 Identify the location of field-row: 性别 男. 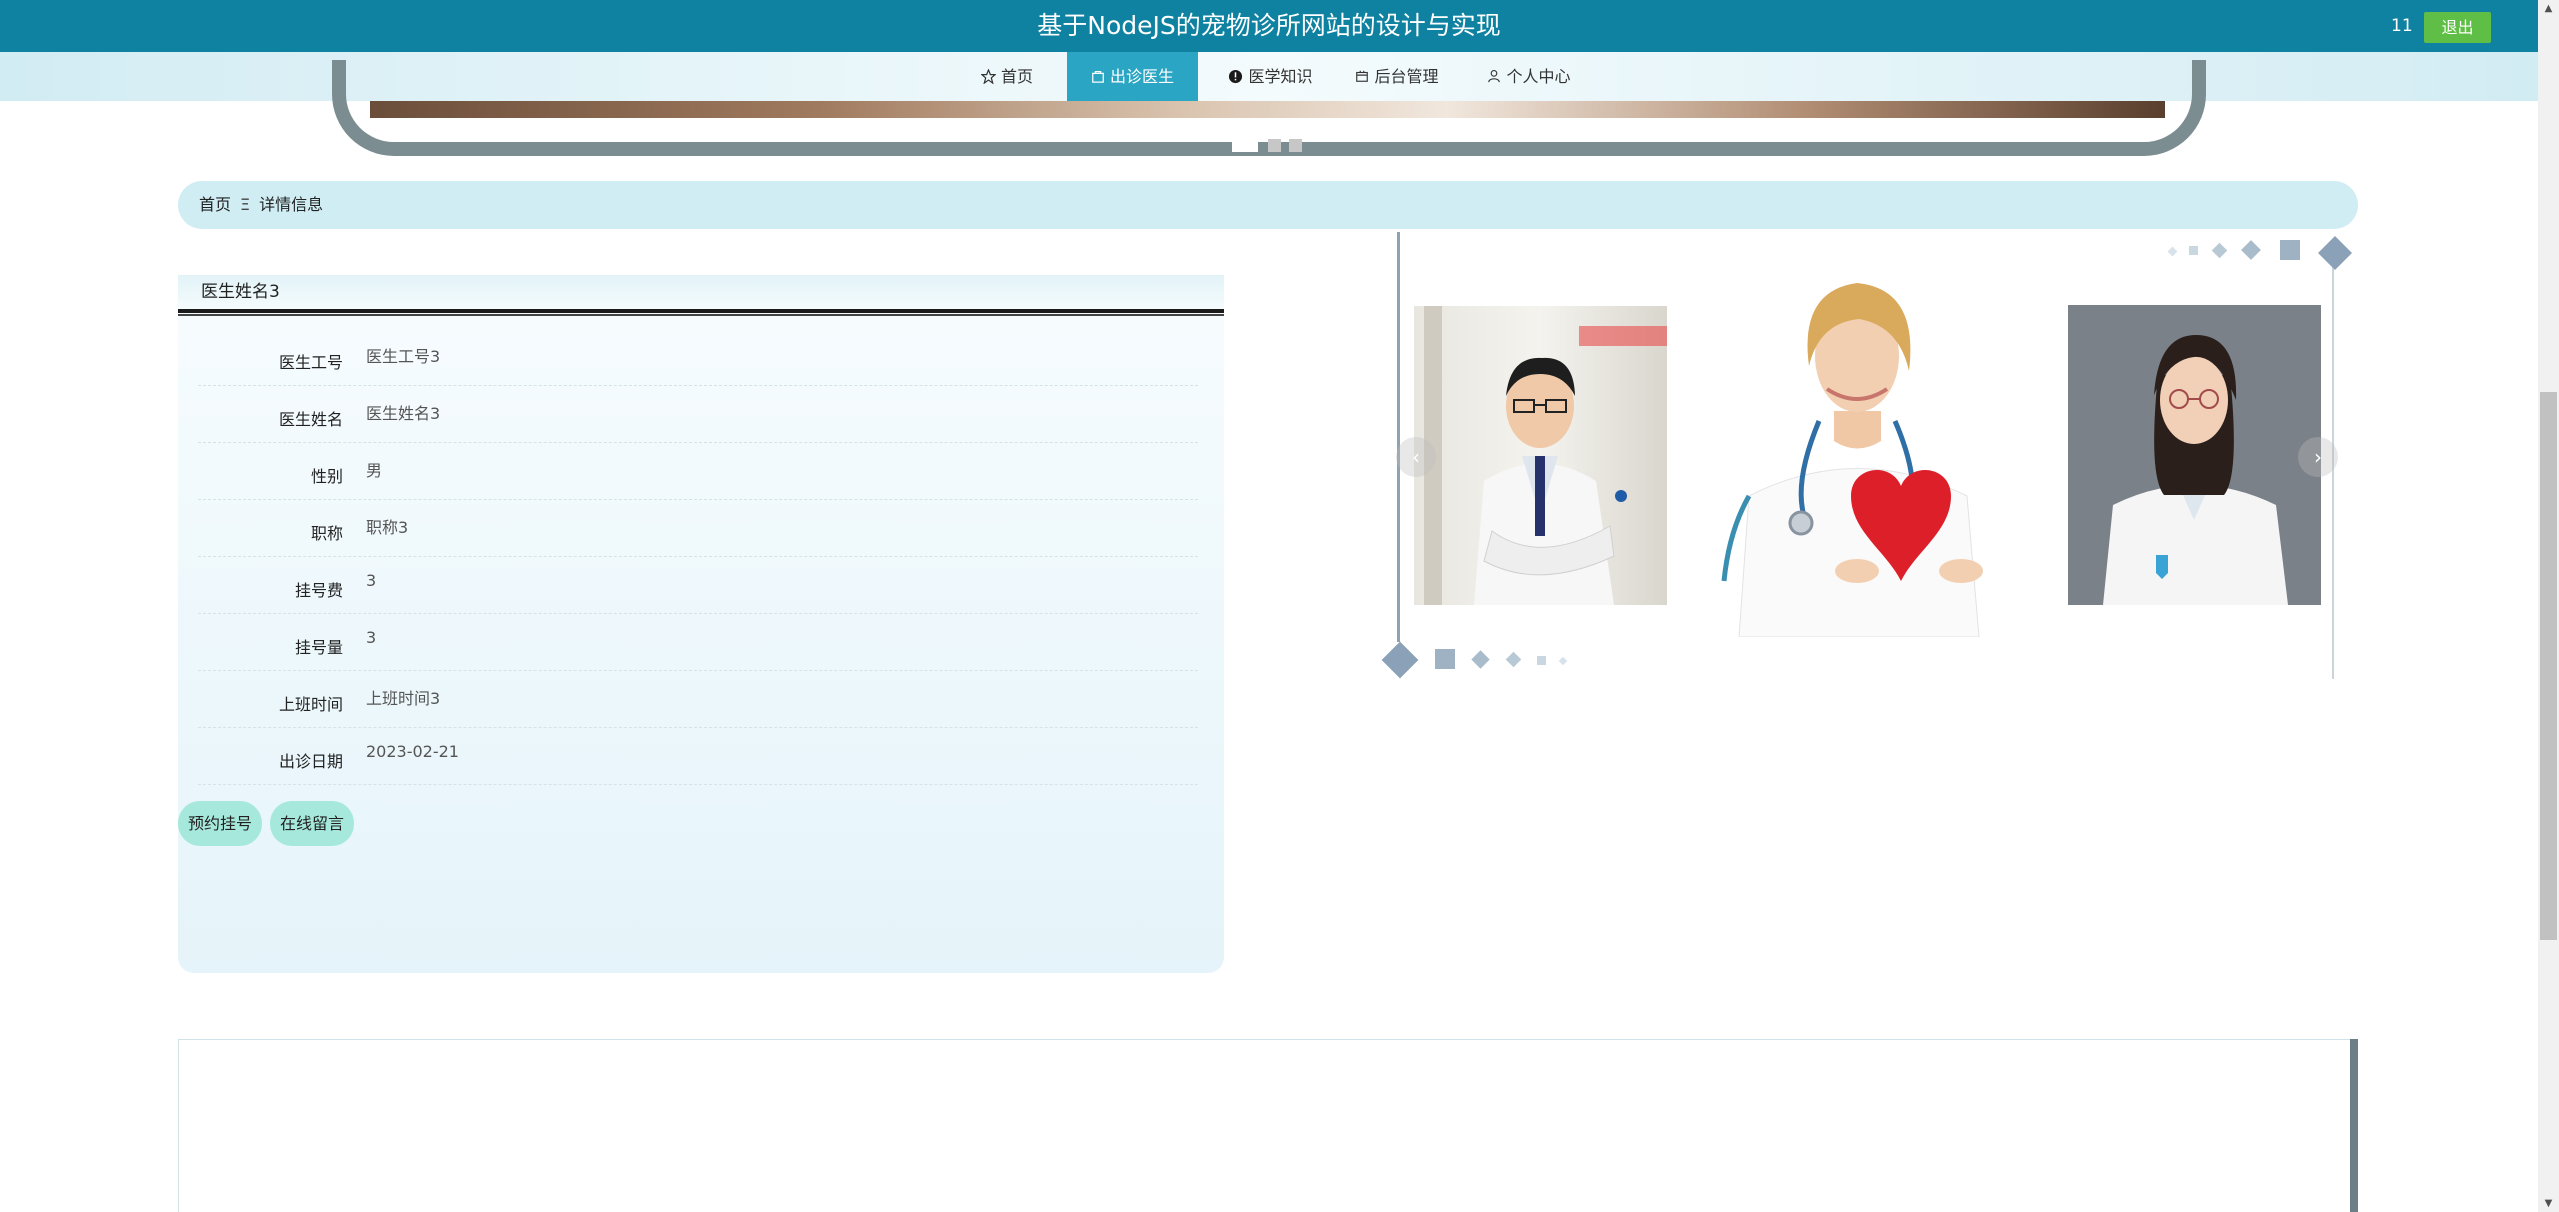
(698, 471).